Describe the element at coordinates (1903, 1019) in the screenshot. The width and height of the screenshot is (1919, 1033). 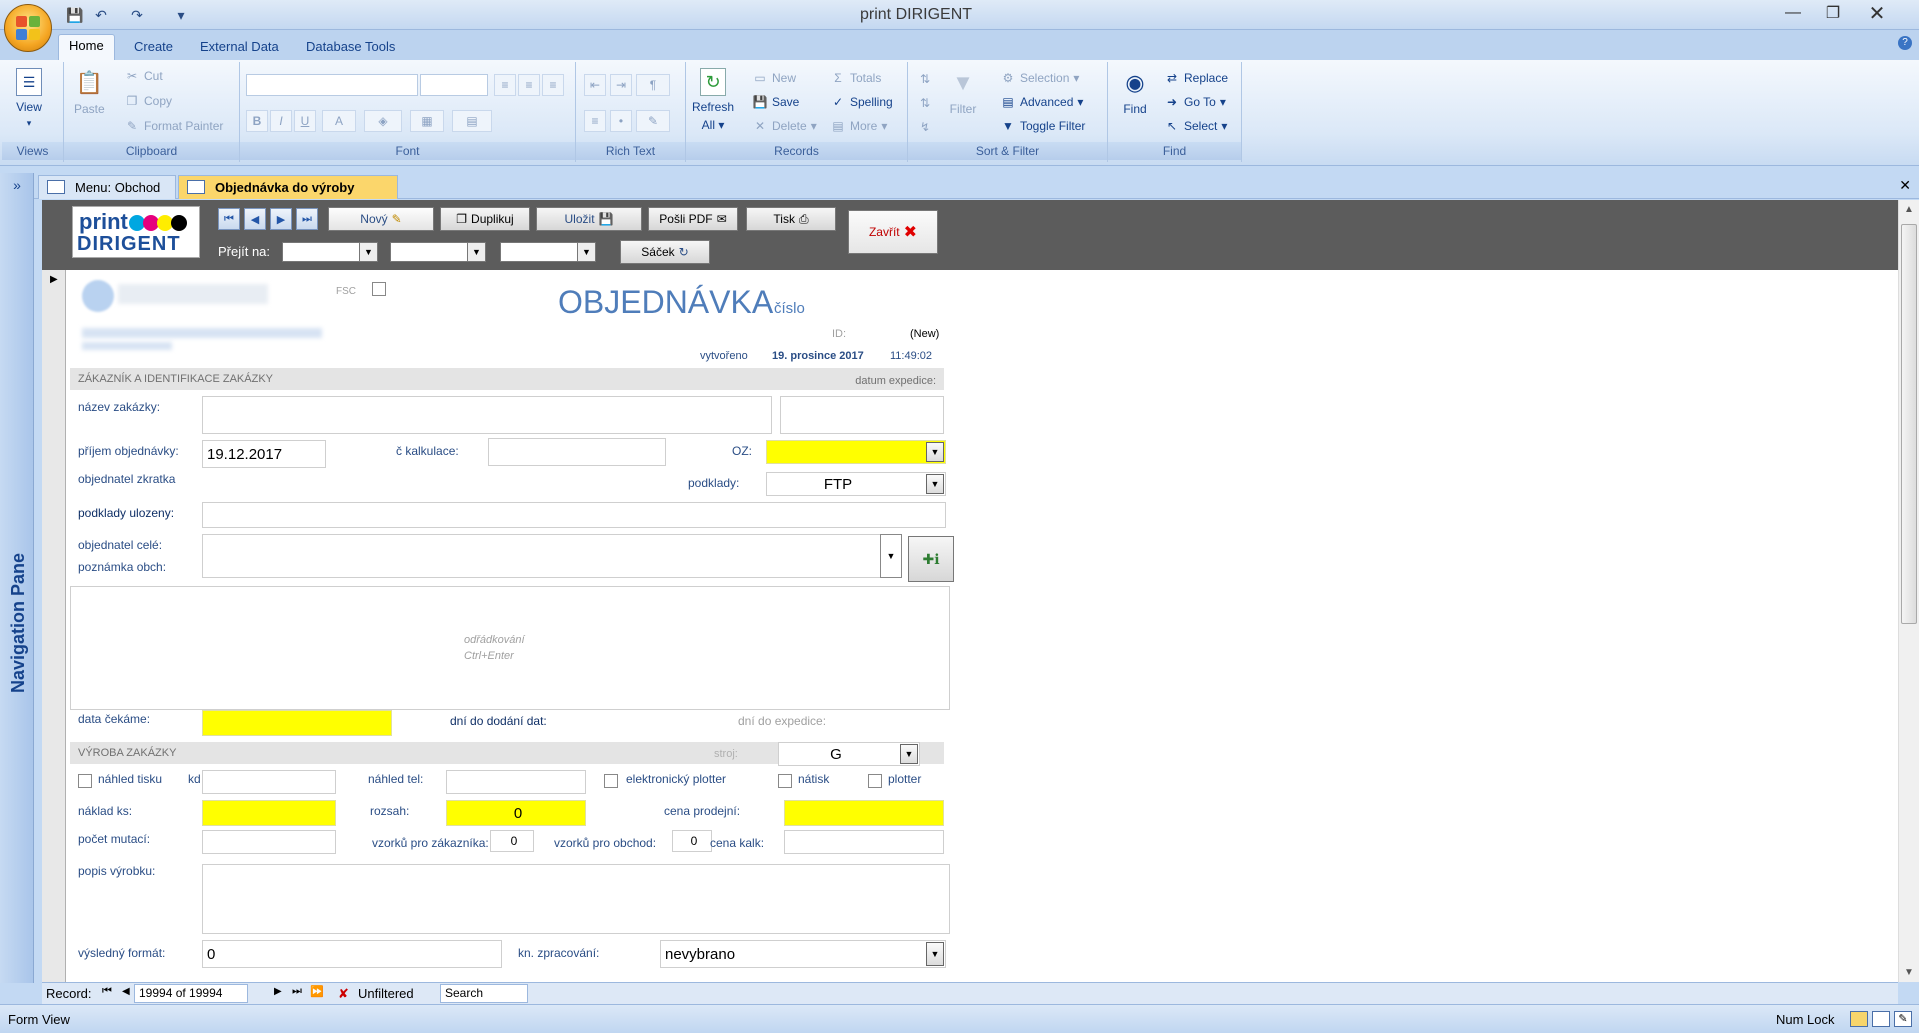
I see `design-view-icon: ✎` at that location.